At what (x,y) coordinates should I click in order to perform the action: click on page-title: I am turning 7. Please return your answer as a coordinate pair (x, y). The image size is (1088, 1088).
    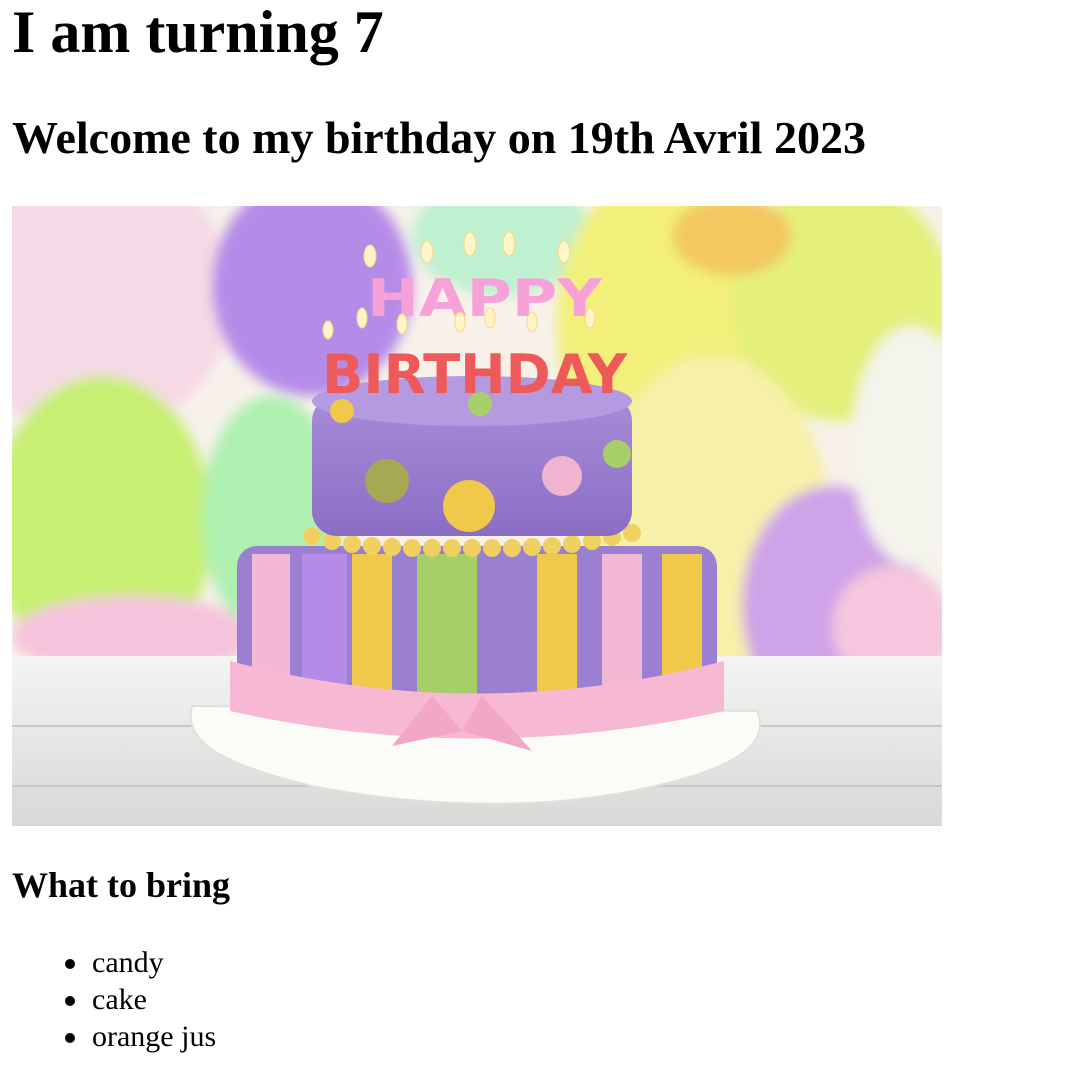
    Looking at the image, I should click on (198, 32).